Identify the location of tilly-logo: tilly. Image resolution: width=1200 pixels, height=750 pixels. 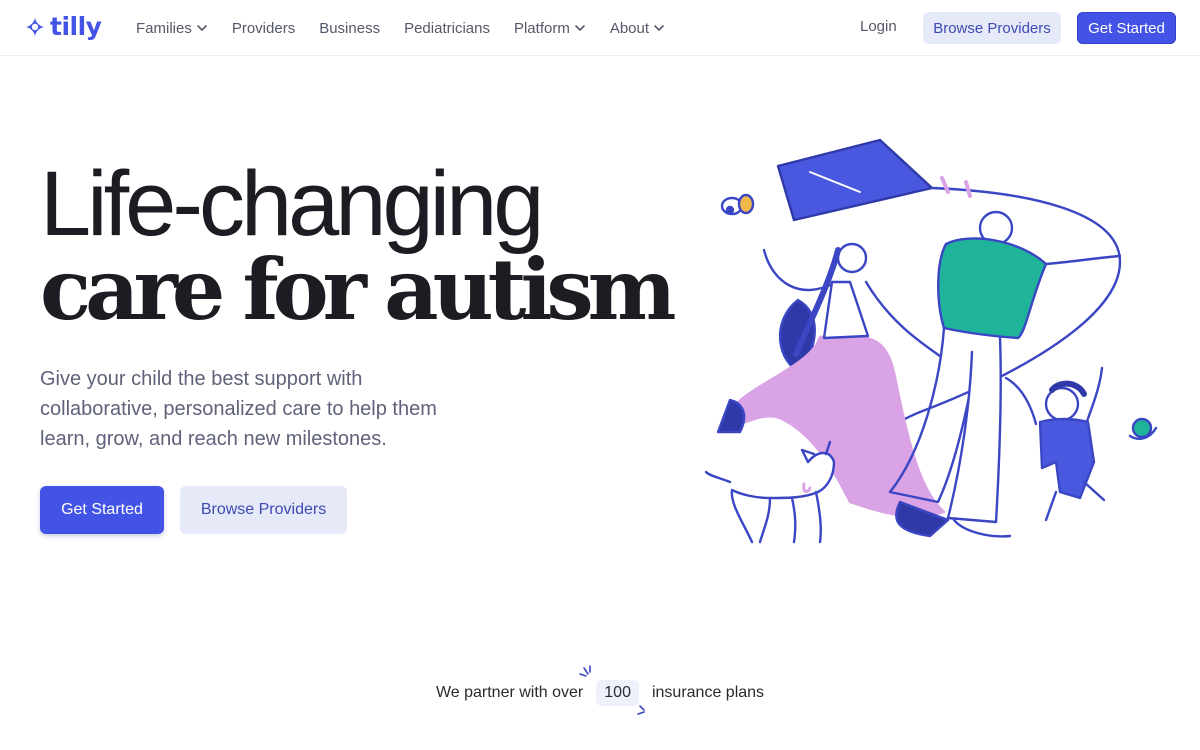
(63, 26).